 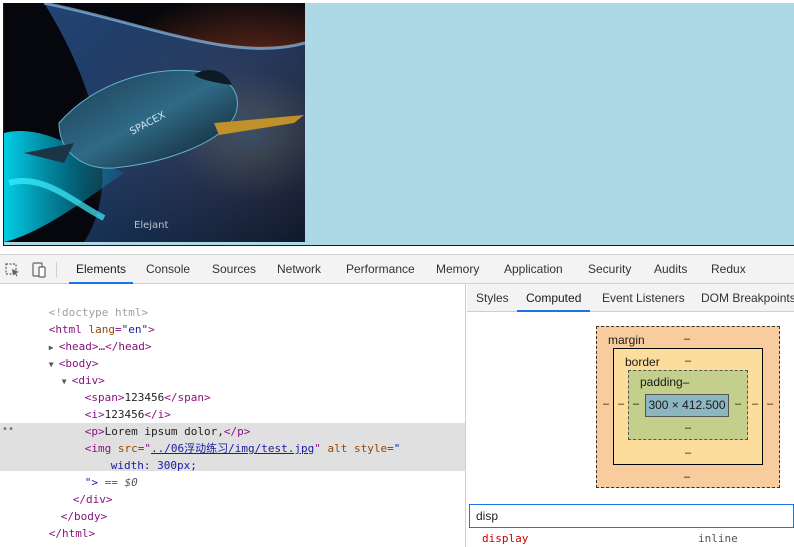 I want to click on dom-div-close: </div>, so click(x=73, y=490).